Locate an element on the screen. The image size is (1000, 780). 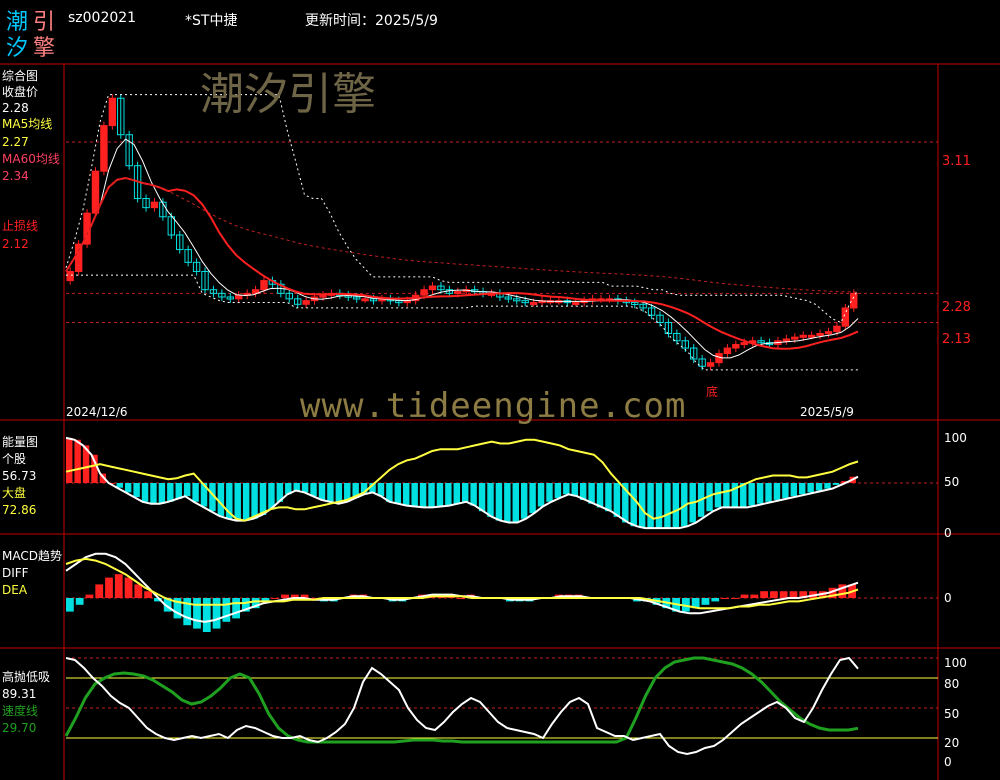
trend-band is located at coordinates (462, 235).